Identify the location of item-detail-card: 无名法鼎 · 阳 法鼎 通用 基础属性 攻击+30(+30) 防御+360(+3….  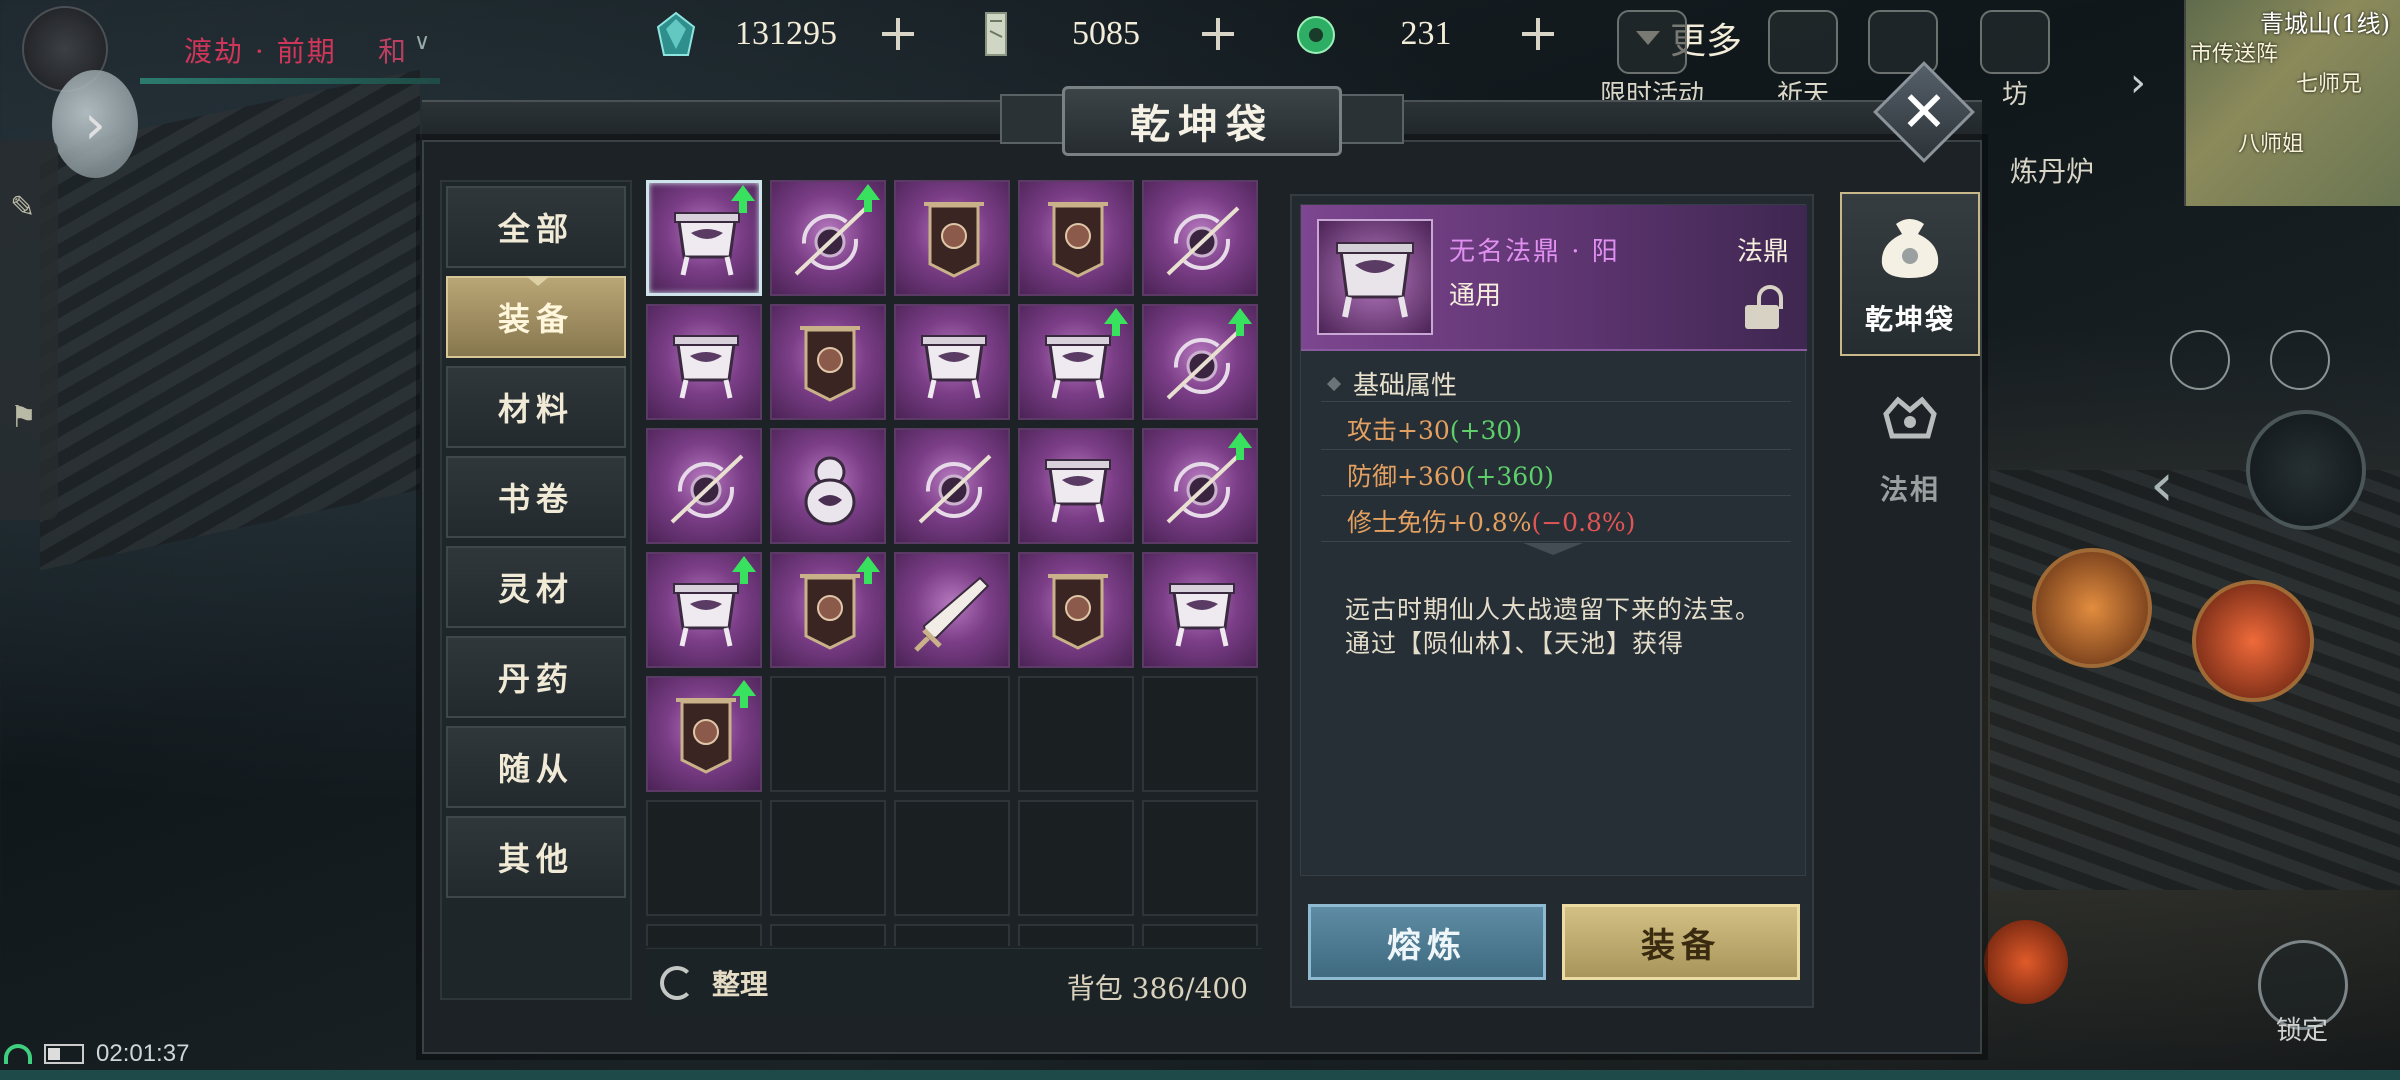
(1553, 540).